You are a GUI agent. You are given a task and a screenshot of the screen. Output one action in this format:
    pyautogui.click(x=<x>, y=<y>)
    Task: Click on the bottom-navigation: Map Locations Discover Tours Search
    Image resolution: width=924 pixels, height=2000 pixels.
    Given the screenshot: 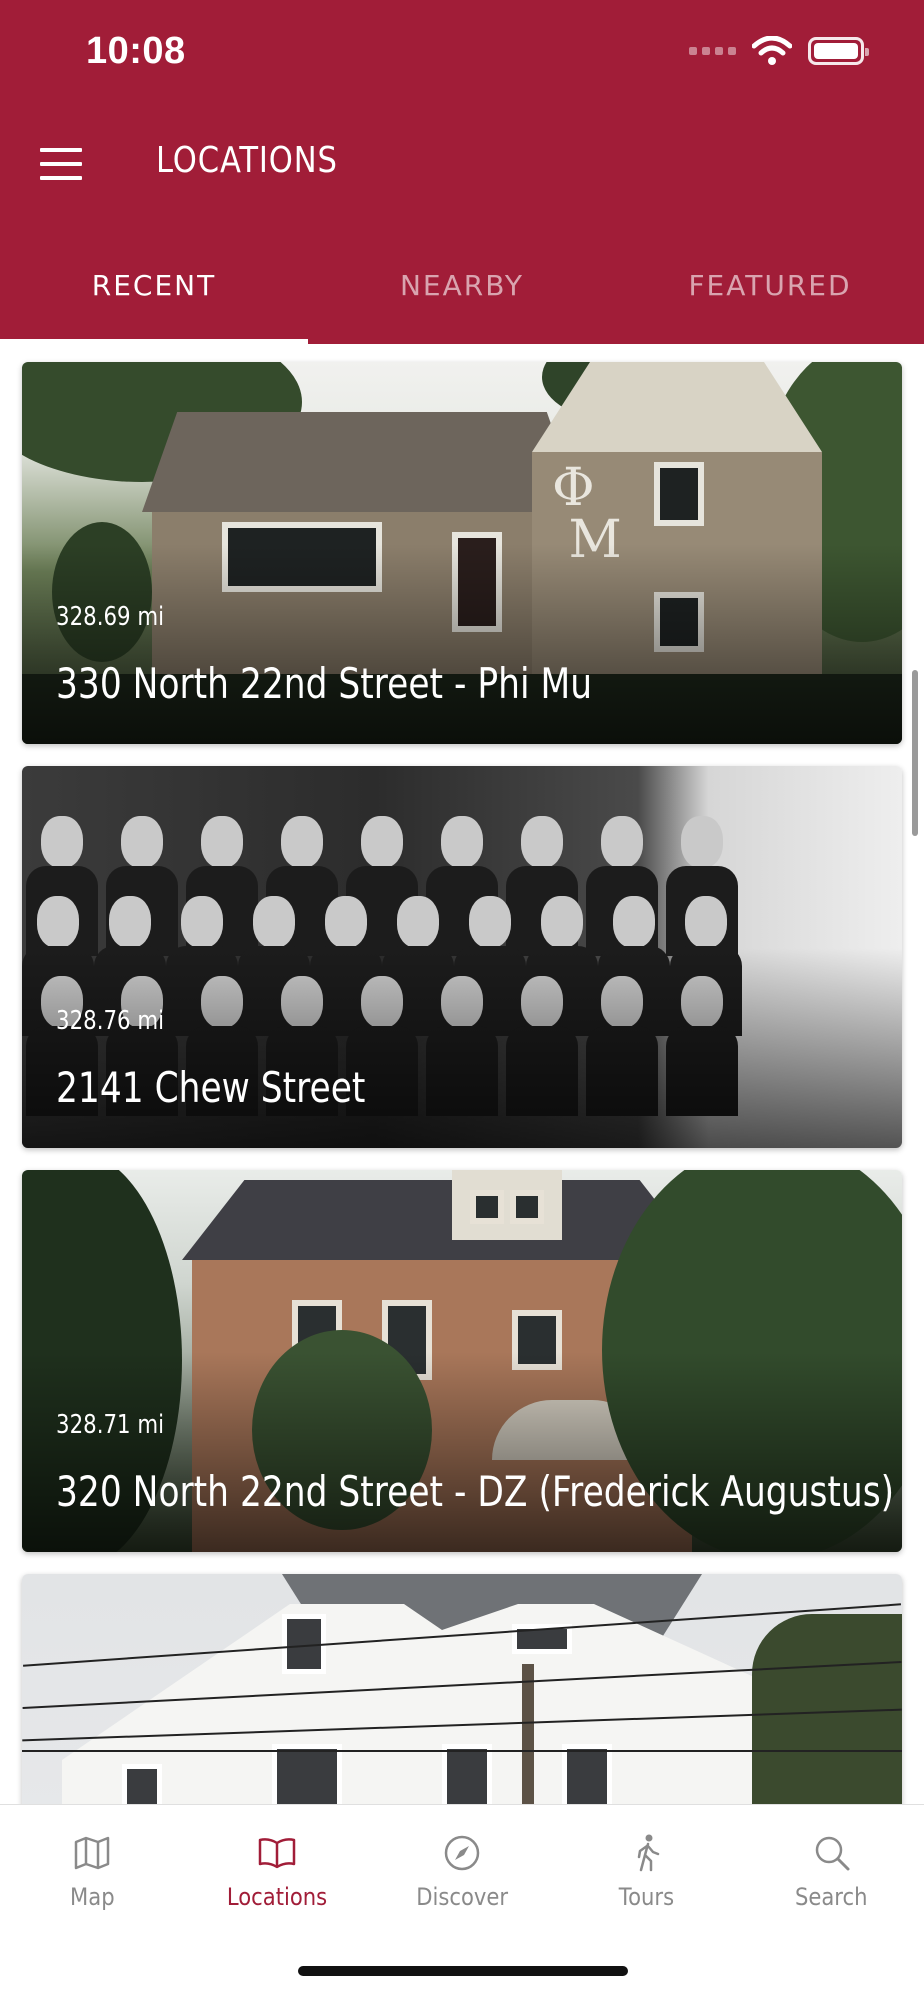 What is the action you would take?
    pyautogui.click(x=462, y=1902)
    